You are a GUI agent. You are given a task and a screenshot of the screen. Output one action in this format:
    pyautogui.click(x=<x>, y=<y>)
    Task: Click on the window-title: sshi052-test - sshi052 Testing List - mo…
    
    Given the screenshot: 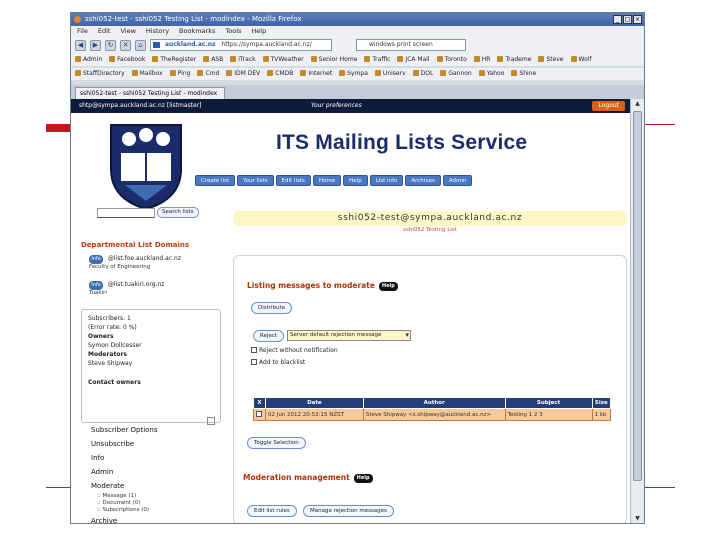 What is the action you would take?
    pyautogui.click(x=193, y=19)
    